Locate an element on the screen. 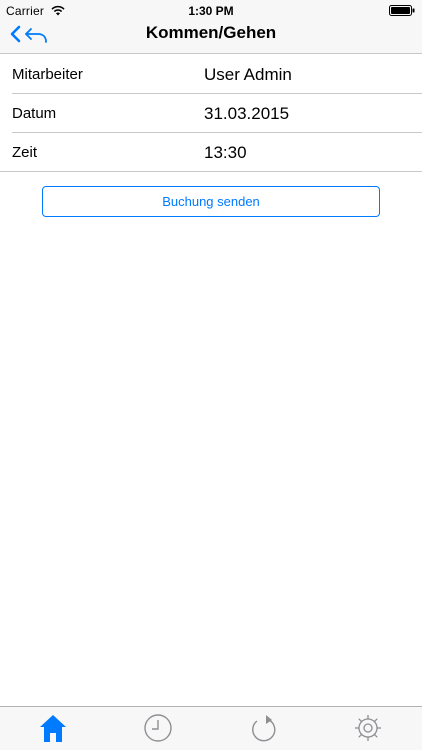 The width and height of the screenshot is (422, 750). status-time: 1:30 PM is located at coordinates (211, 11).